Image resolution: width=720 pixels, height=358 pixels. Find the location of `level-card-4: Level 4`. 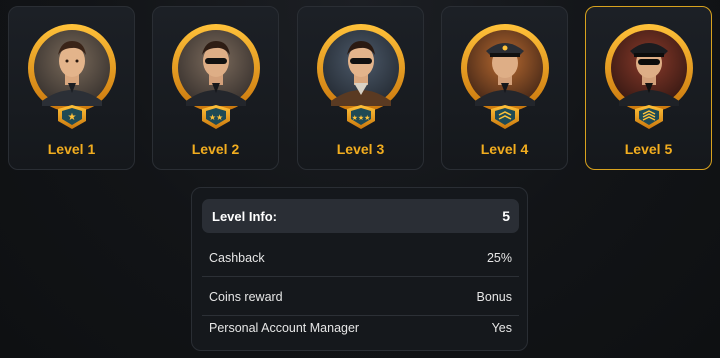

level-card-4: Level 4 is located at coordinates (504, 88).